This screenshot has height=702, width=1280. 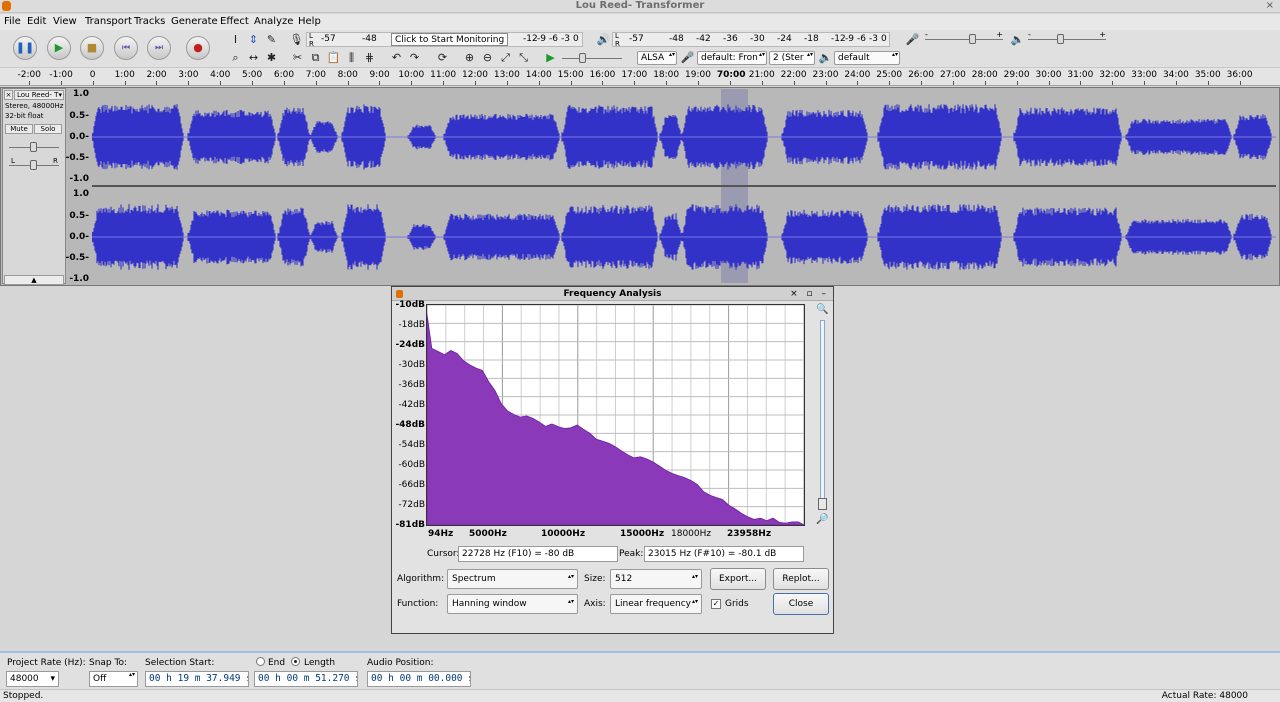 What do you see at coordinates (108, 663) in the screenshot?
I see `snap-to-label: Snap To:` at bounding box center [108, 663].